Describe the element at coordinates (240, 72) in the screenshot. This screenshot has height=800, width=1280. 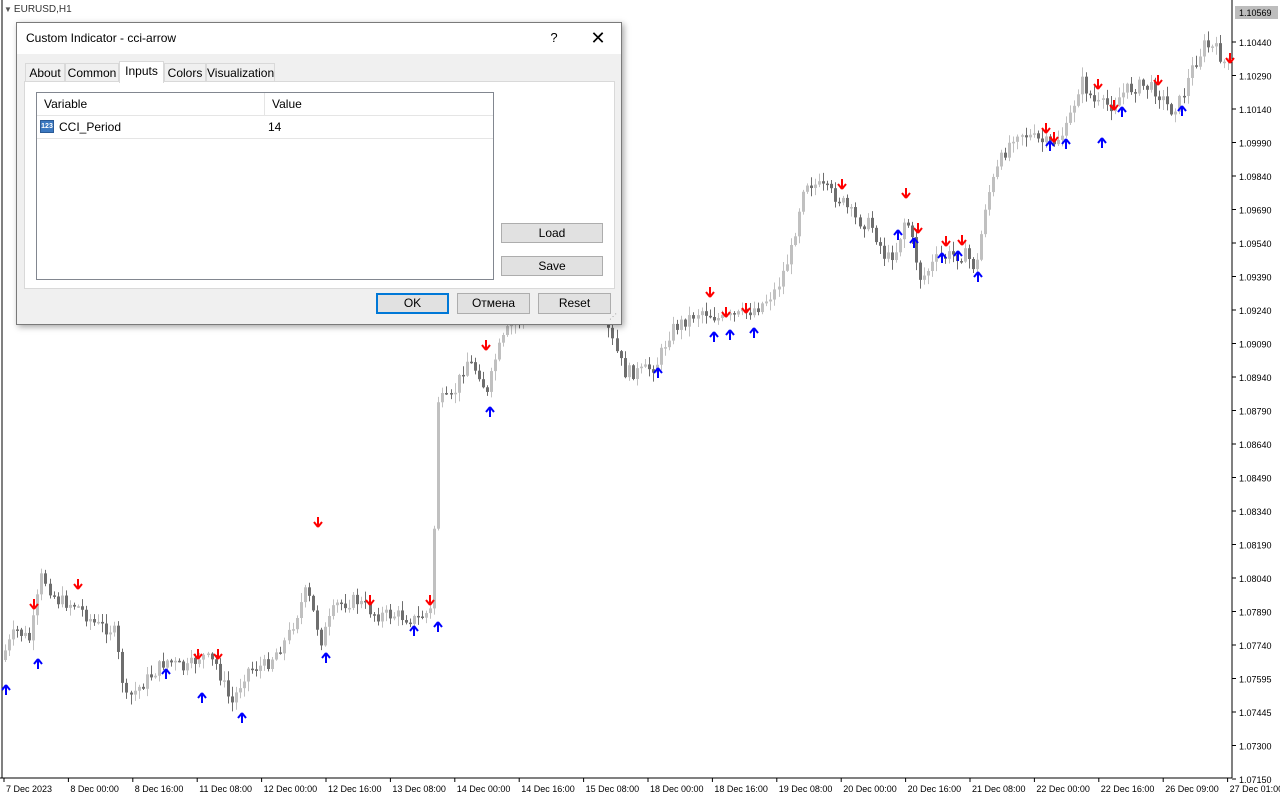
I see `tab-visualization: Visualization` at that location.